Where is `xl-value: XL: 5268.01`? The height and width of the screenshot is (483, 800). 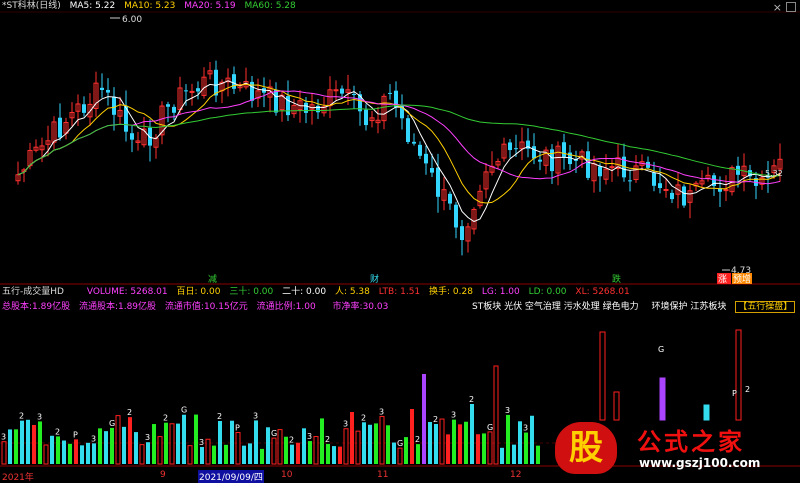 xl-value: XL: 5268.01 is located at coordinates (602, 292).